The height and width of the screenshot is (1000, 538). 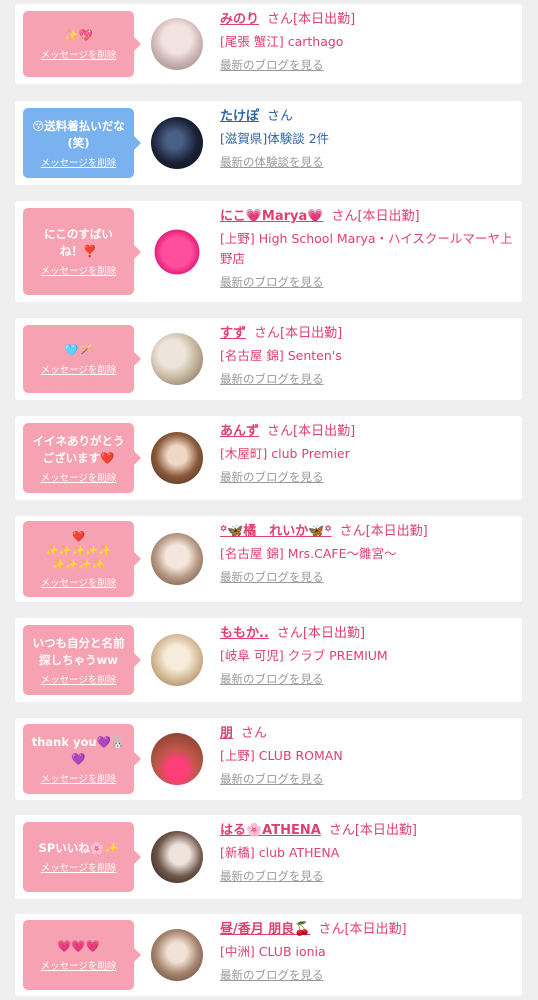 I want to click on message-bubble: 😚送料着払いだな (笑) メッセージを削除, so click(x=82, y=143).